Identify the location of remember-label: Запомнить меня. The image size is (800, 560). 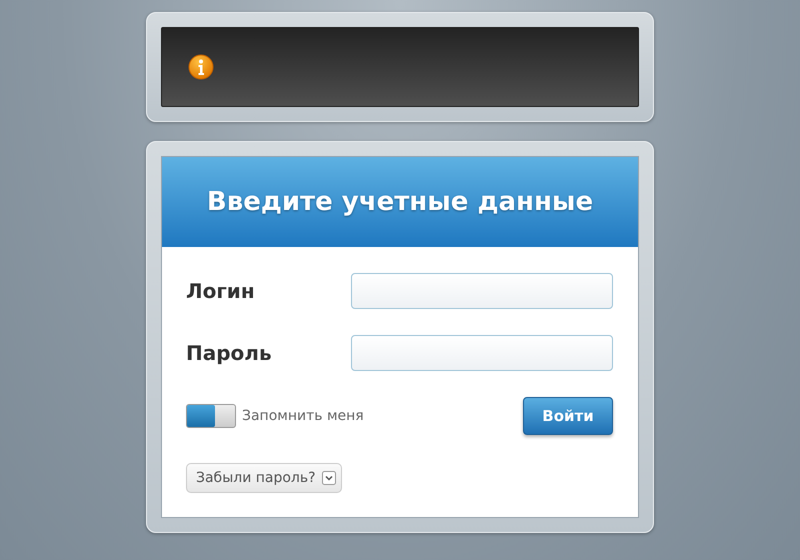
(303, 416).